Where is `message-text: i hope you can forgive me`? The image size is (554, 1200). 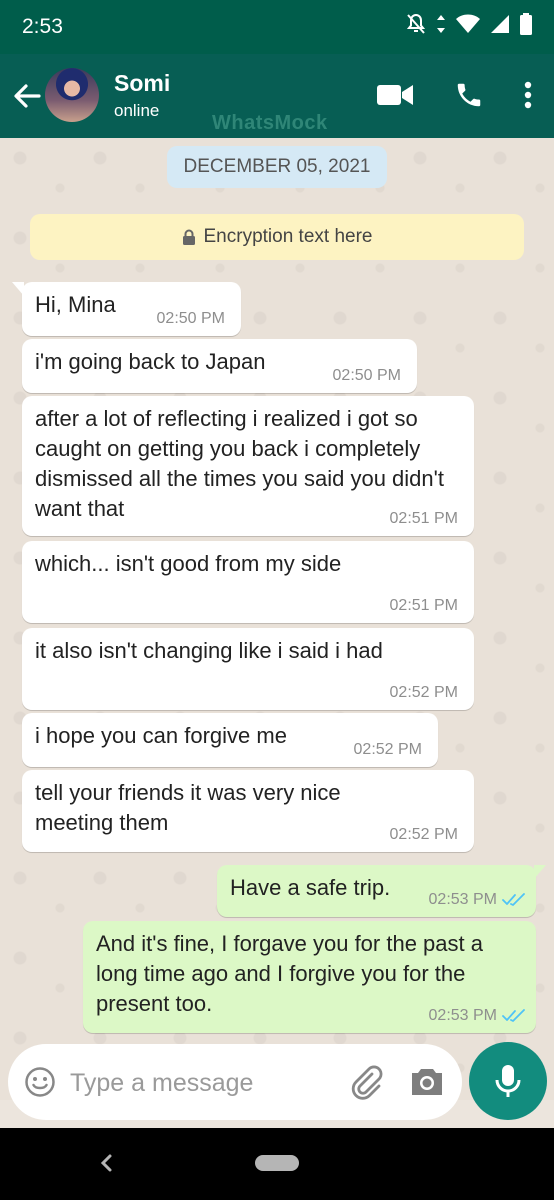 message-text: i hope you can forgive me is located at coordinates (161, 735).